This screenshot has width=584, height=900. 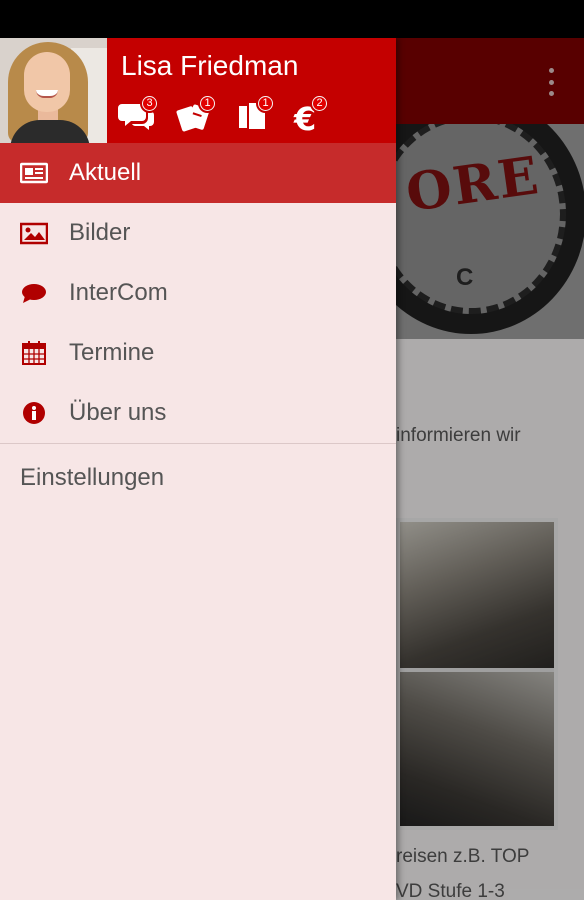 What do you see at coordinates (198, 293) in the screenshot?
I see `menu-item-intercom: InterCom` at bounding box center [198, 293].